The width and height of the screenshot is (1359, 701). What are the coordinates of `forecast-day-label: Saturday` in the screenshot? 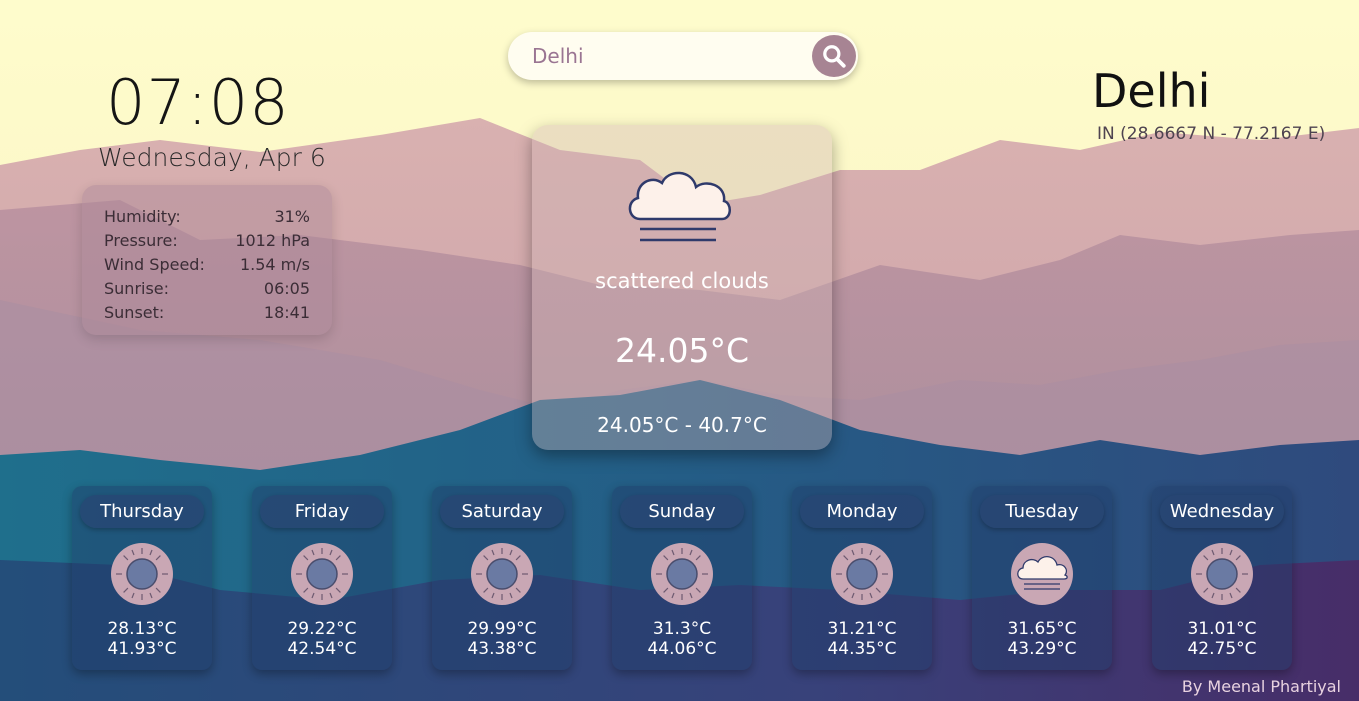 It's located at (502, 511).